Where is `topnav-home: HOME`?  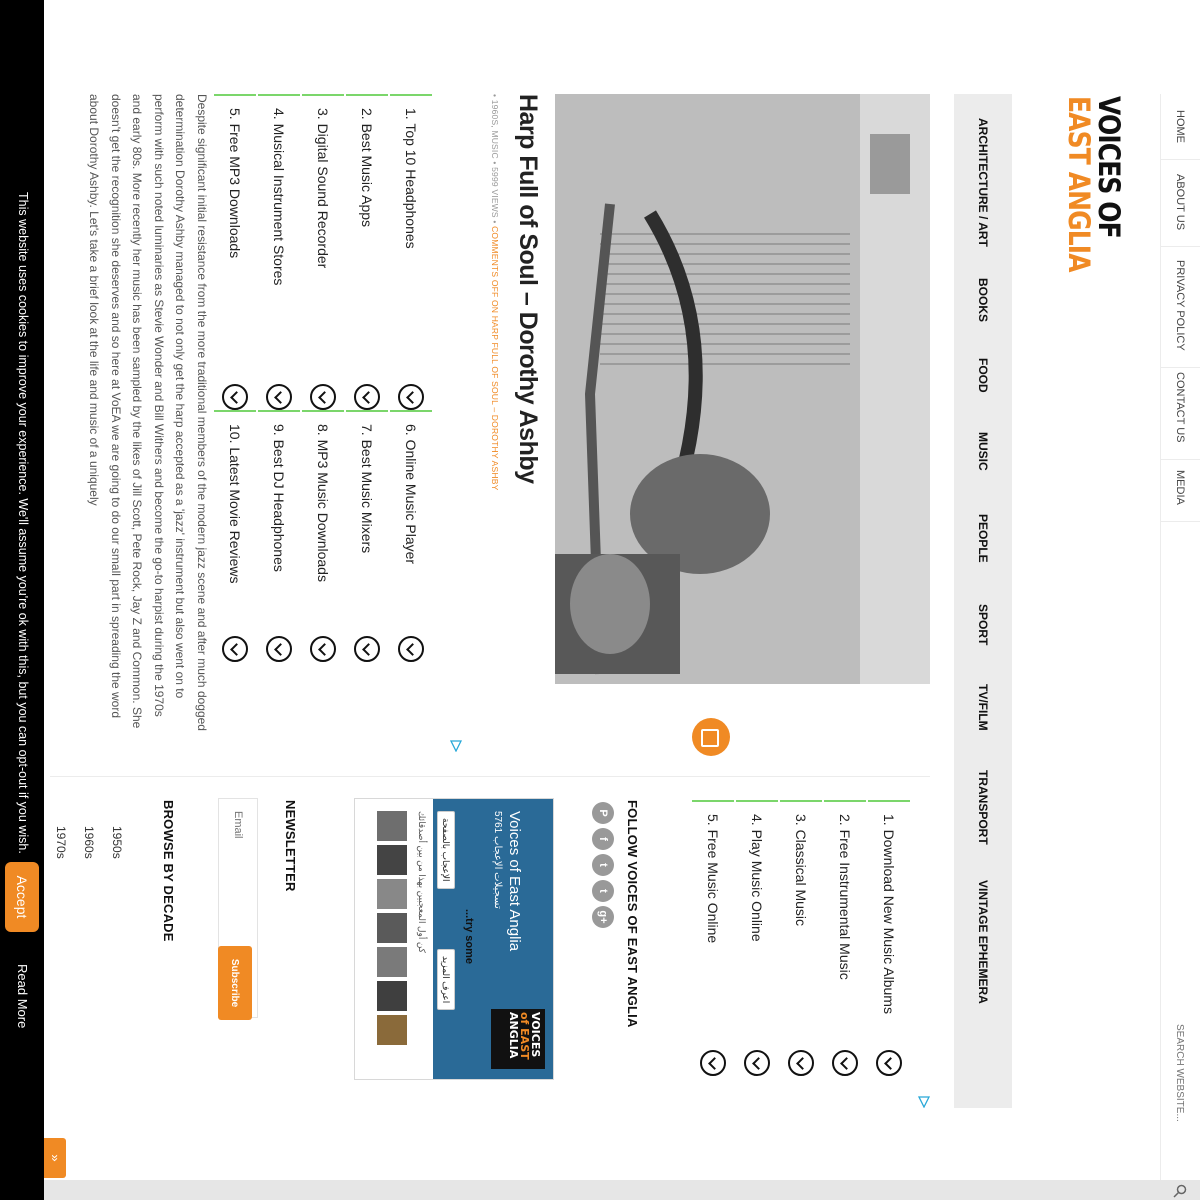
topnav-home: HOME is located at coordinates (1180, 127).